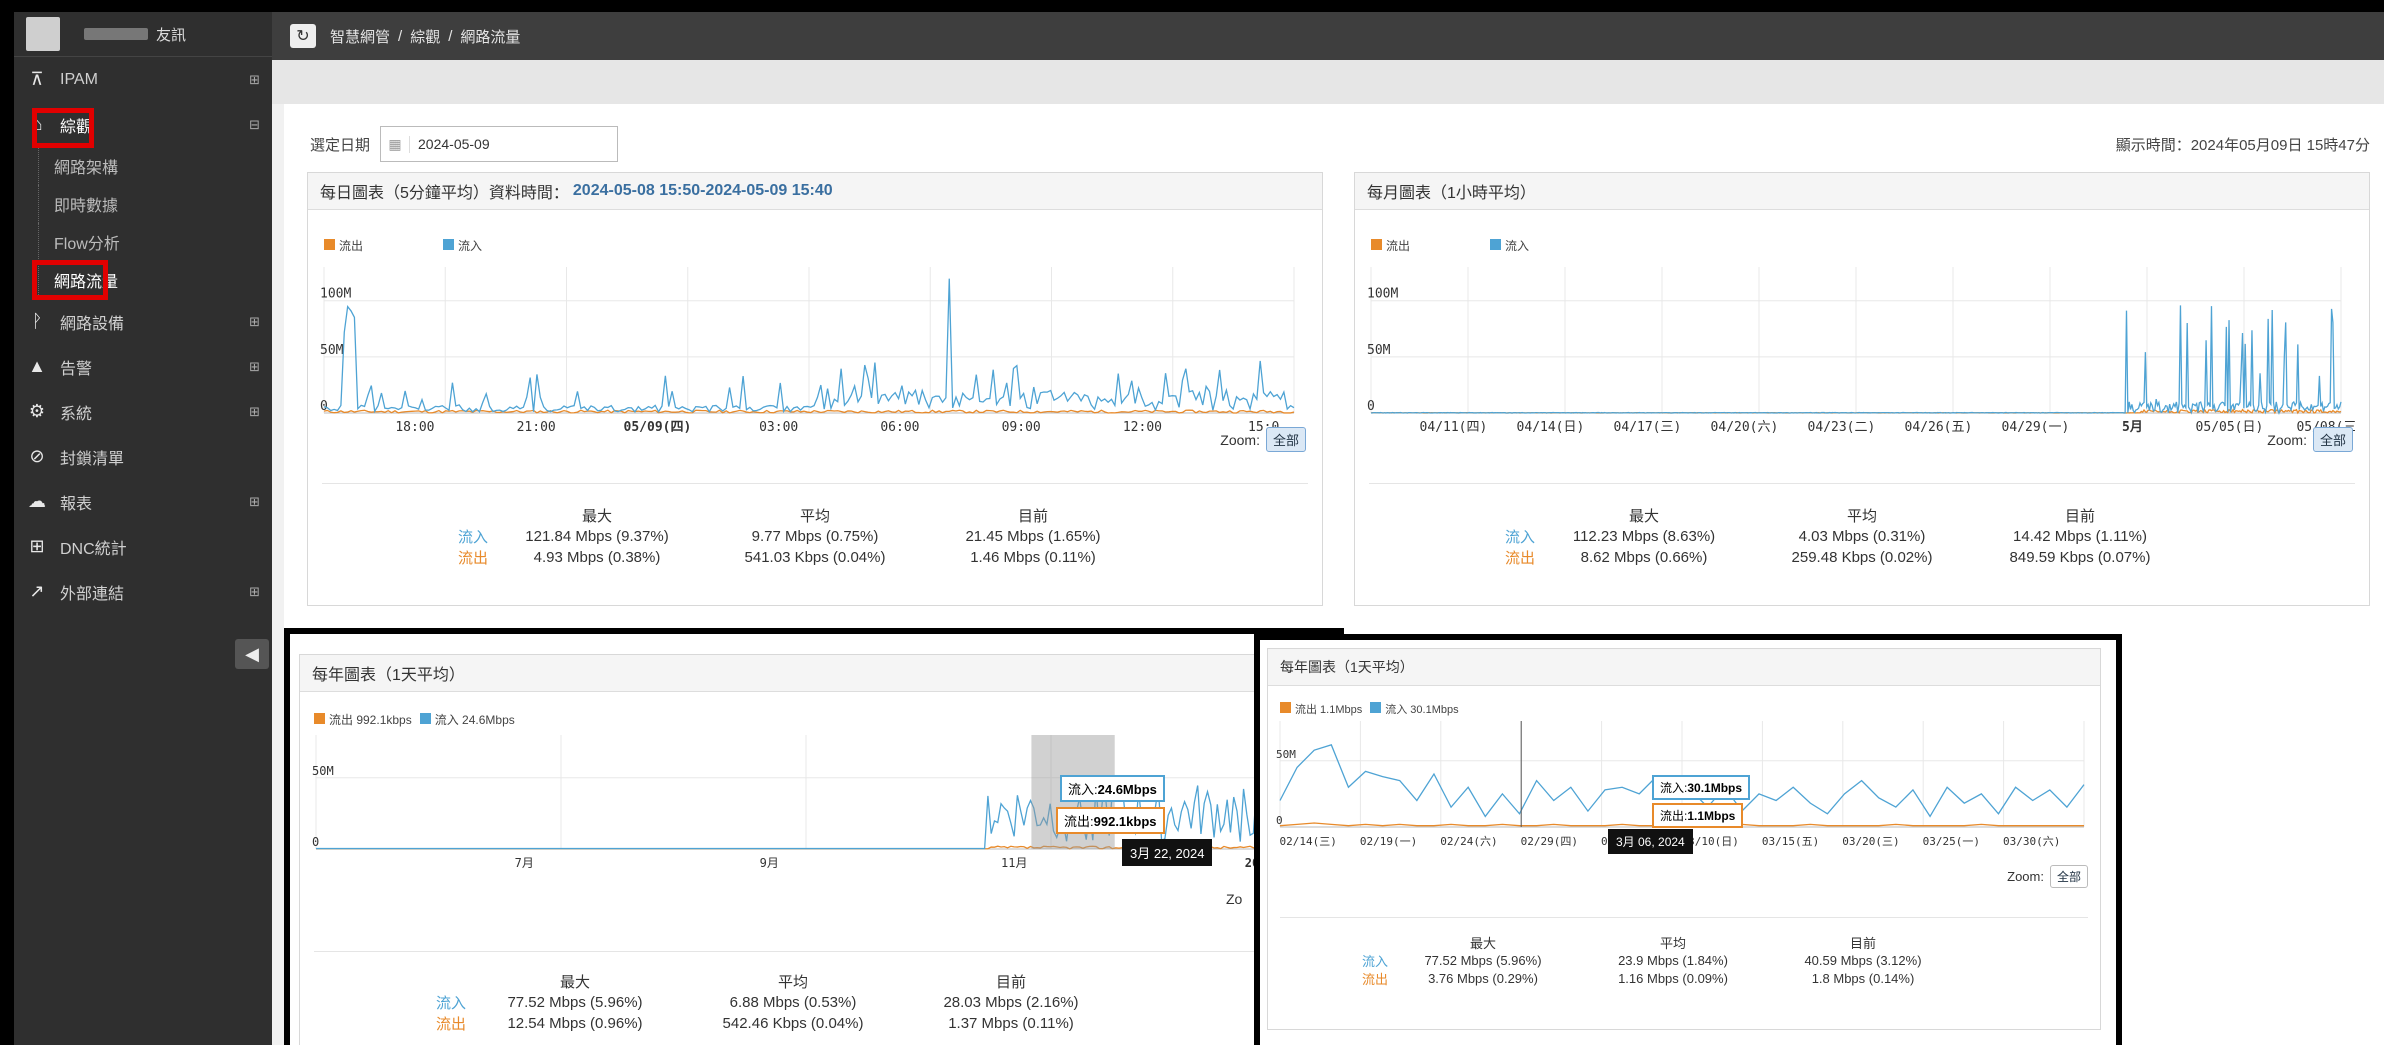  Describe the element at coordinates (1745, 427) in the screenshot. I see `x-tick-label: 04/20(六)` at that location.